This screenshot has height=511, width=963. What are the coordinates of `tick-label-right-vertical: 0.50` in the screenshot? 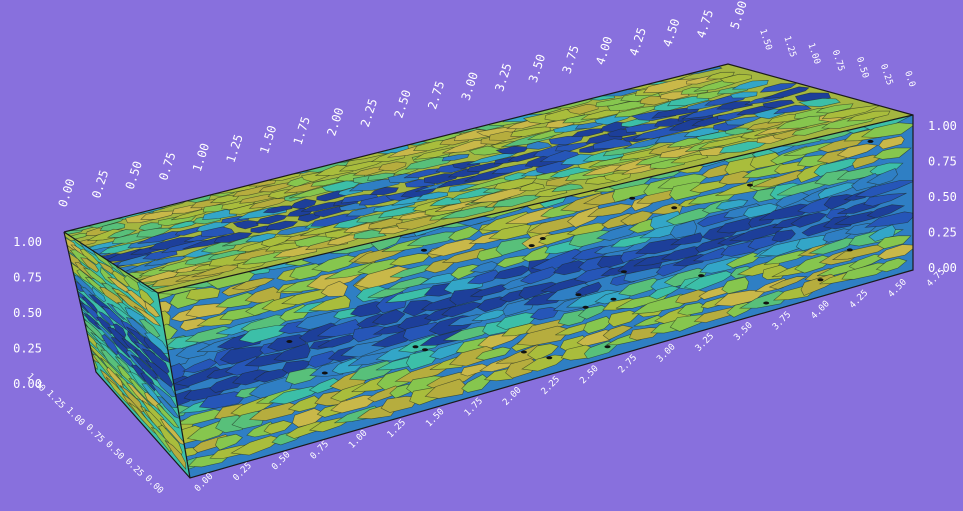 It's located at (942, 197).